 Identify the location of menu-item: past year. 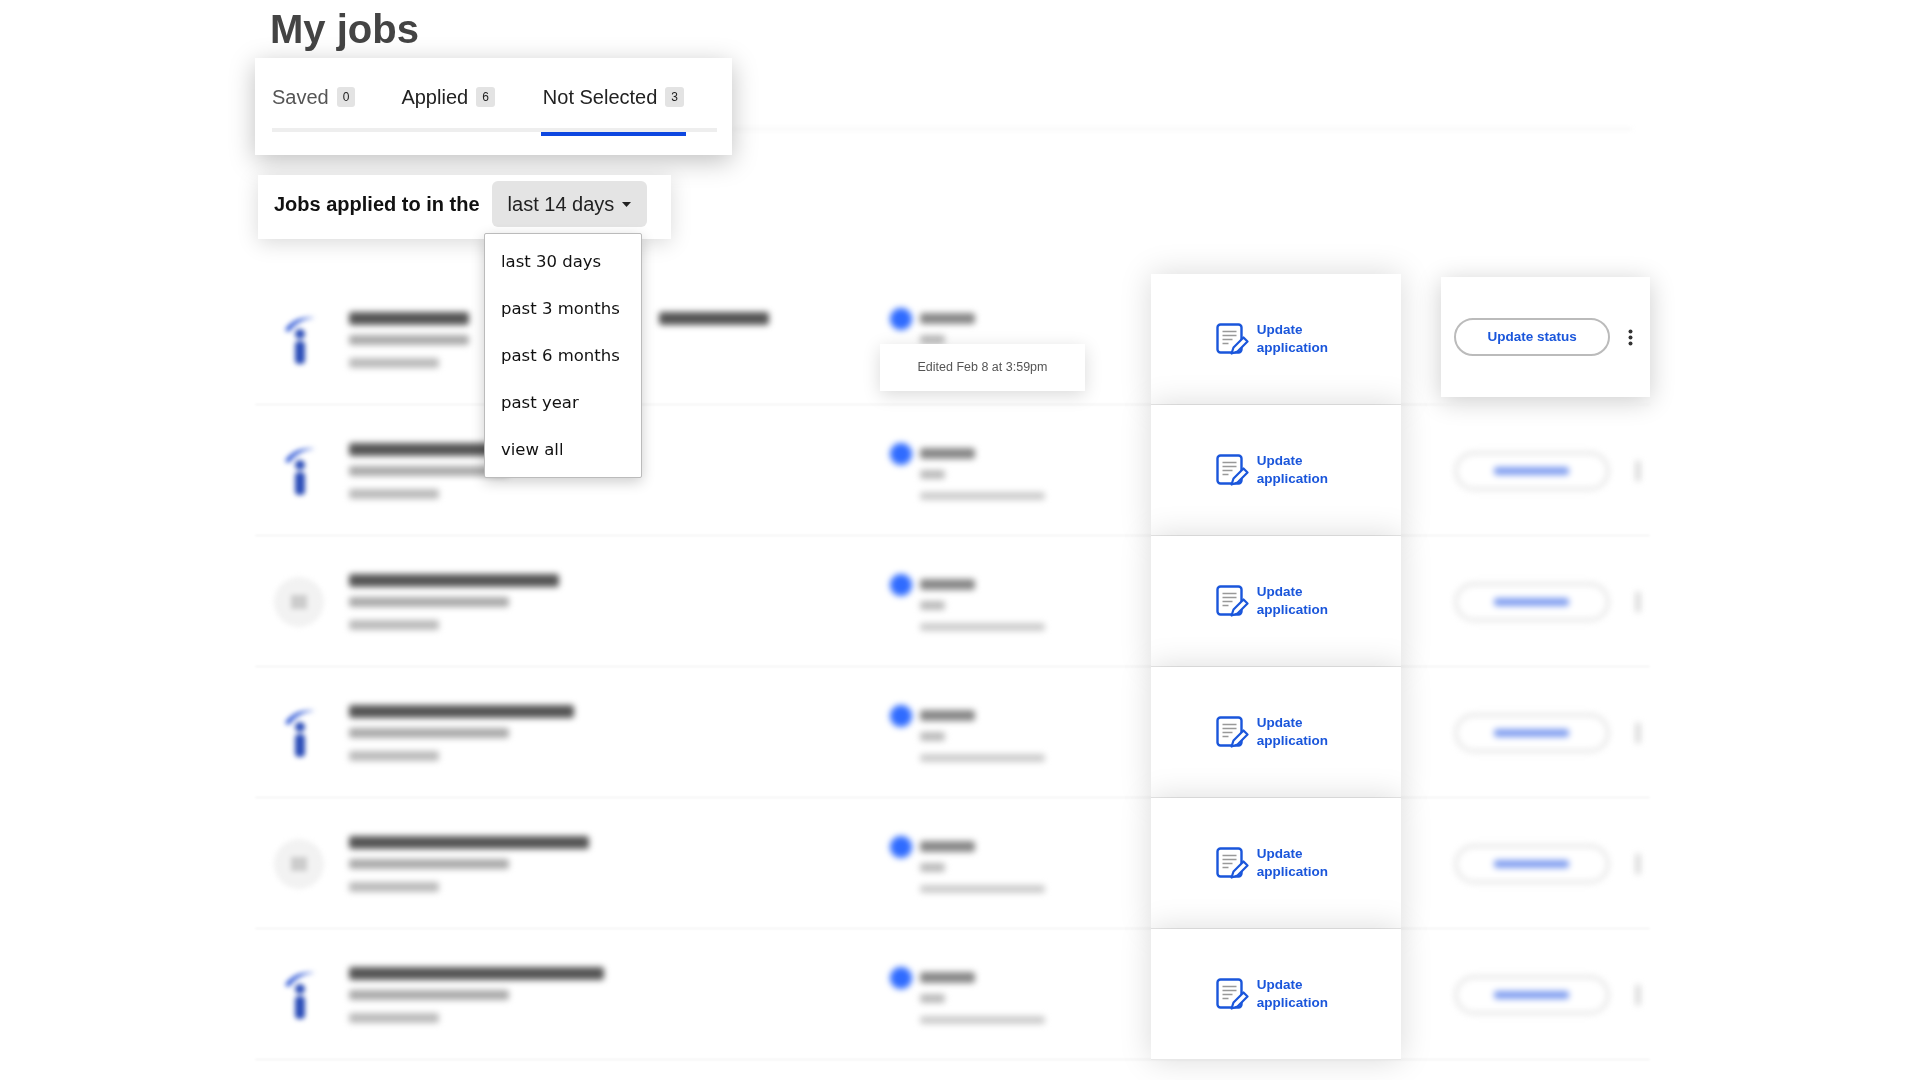
(563, 402).